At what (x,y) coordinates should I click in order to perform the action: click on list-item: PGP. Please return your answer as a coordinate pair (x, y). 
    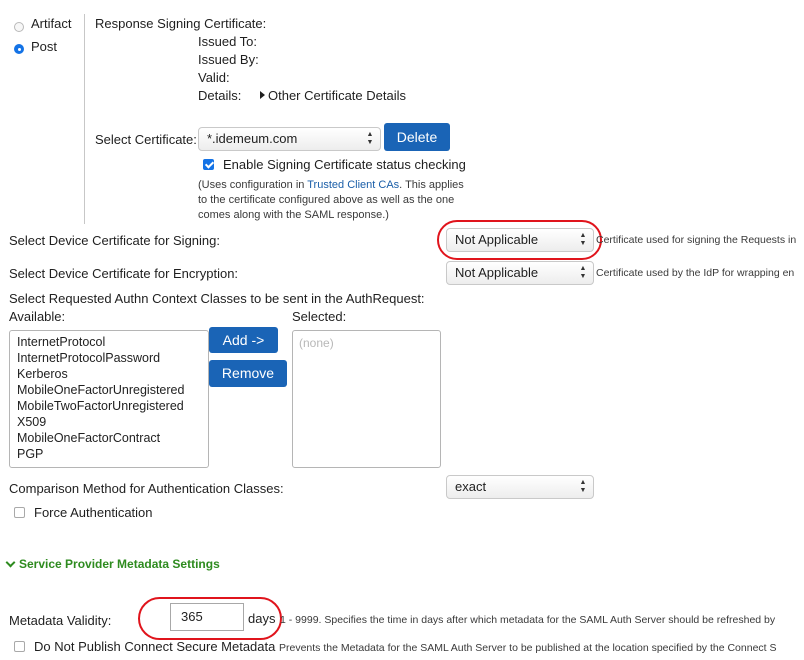
    Looking at the image, I should click on (109, 454).